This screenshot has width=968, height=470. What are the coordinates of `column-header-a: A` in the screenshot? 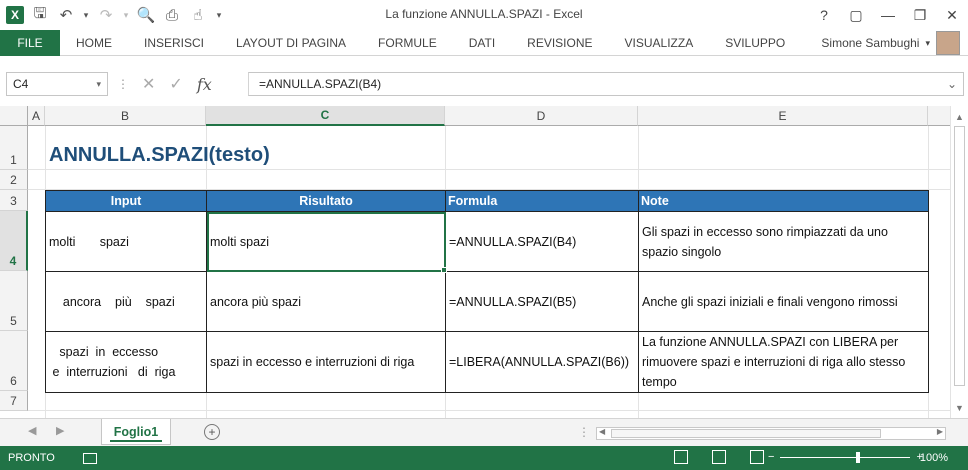 It's located at (36, 116).